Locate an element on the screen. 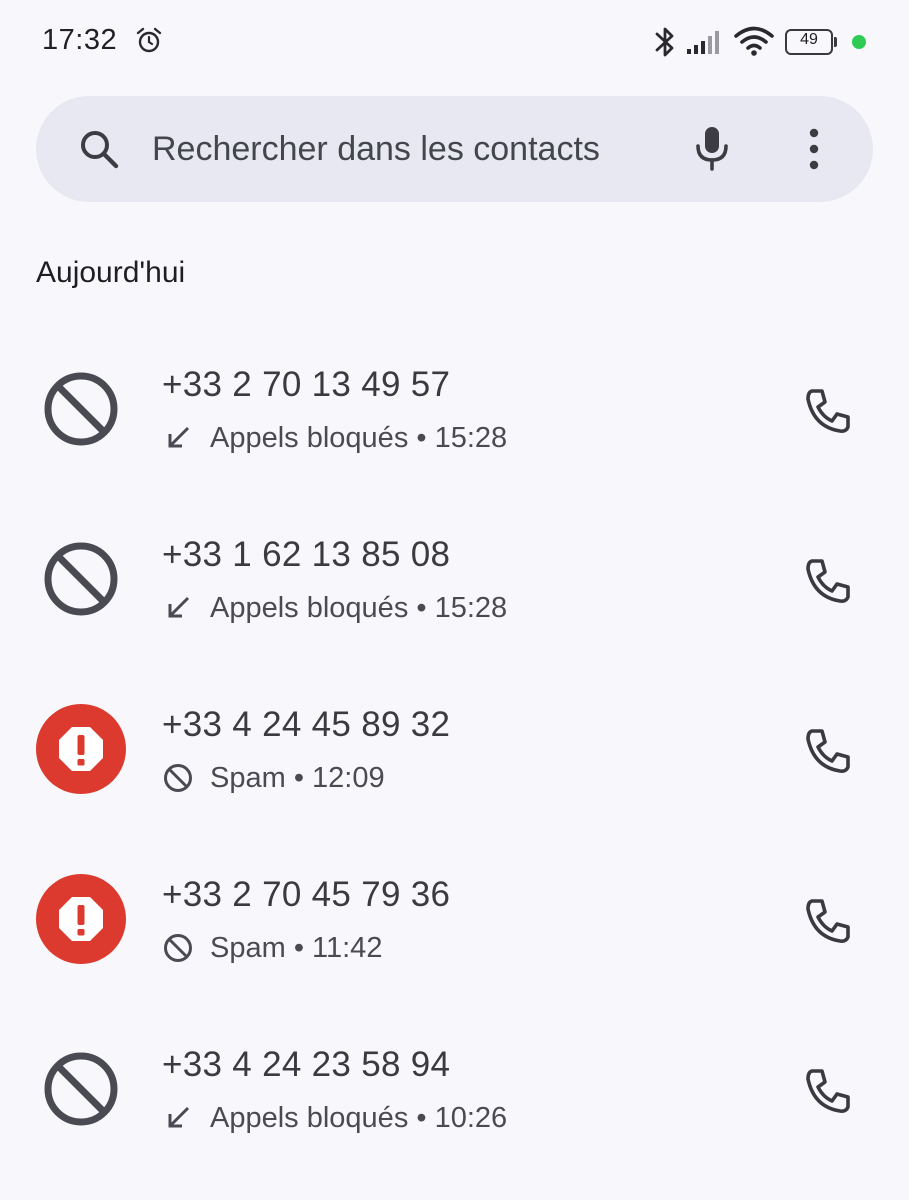 The width and height of the screenshot is (909, 1200). search-bar is located at coordinates (454, 149).